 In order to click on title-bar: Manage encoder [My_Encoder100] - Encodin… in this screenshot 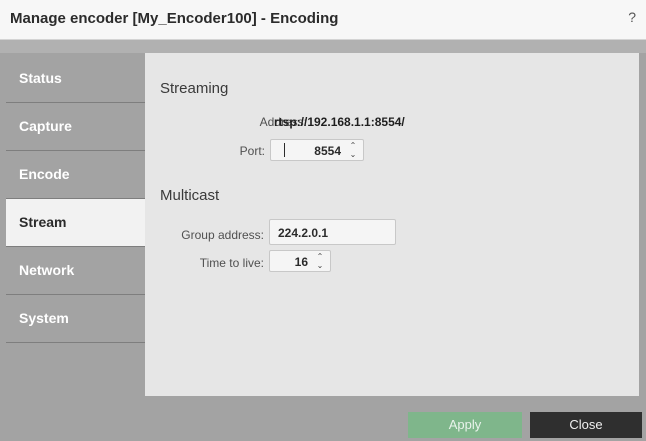, I will do `click(323, 20)`.